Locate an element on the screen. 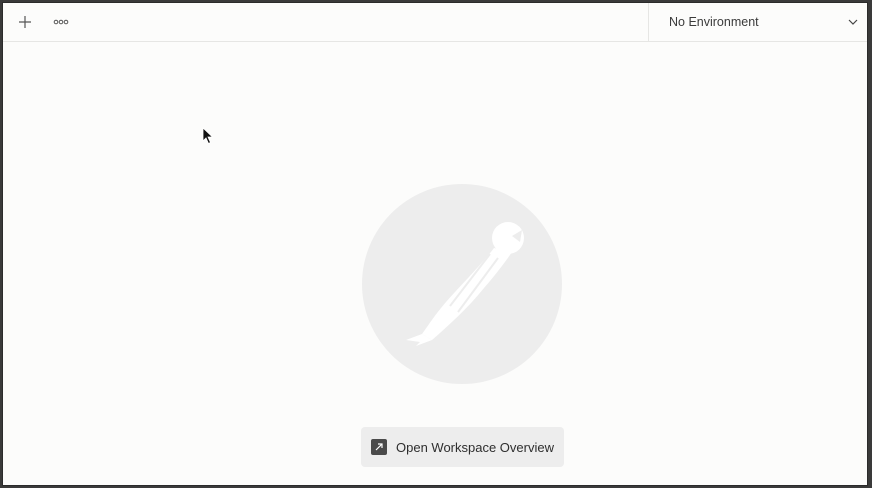 The width and height of the screenshot is (872, 488). more-horizontal-icon is located at coordinates (61, 22).